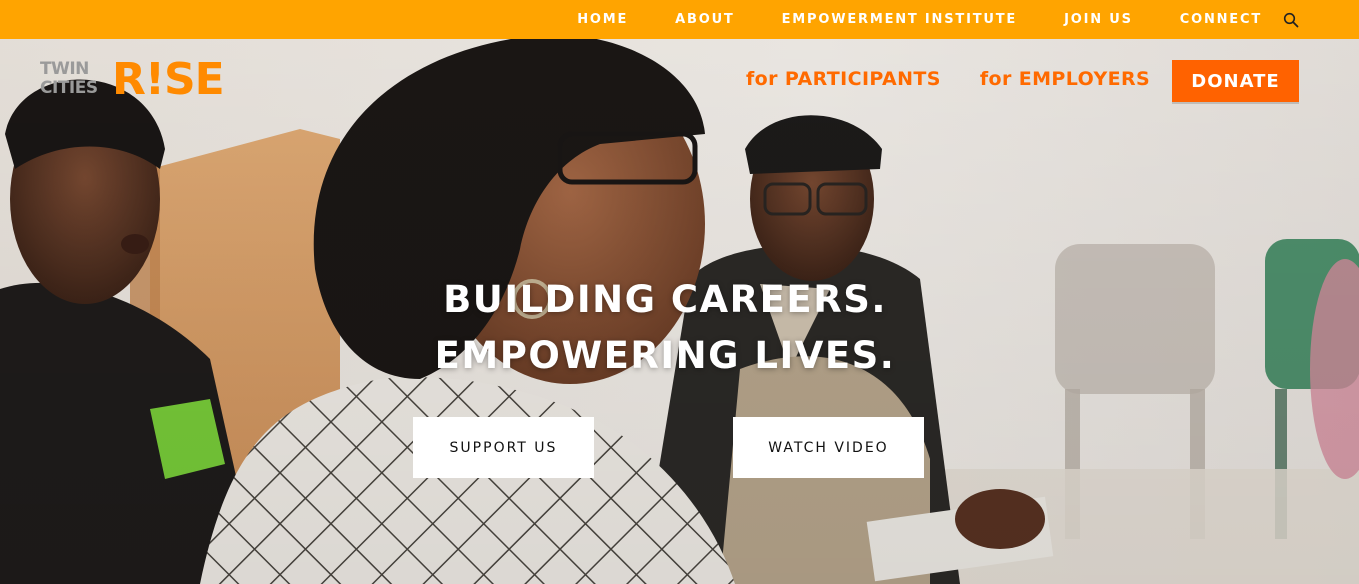  I want to click on main-nav: for PARTICIPANTS for EMPLOYERS, so click(967, 79).